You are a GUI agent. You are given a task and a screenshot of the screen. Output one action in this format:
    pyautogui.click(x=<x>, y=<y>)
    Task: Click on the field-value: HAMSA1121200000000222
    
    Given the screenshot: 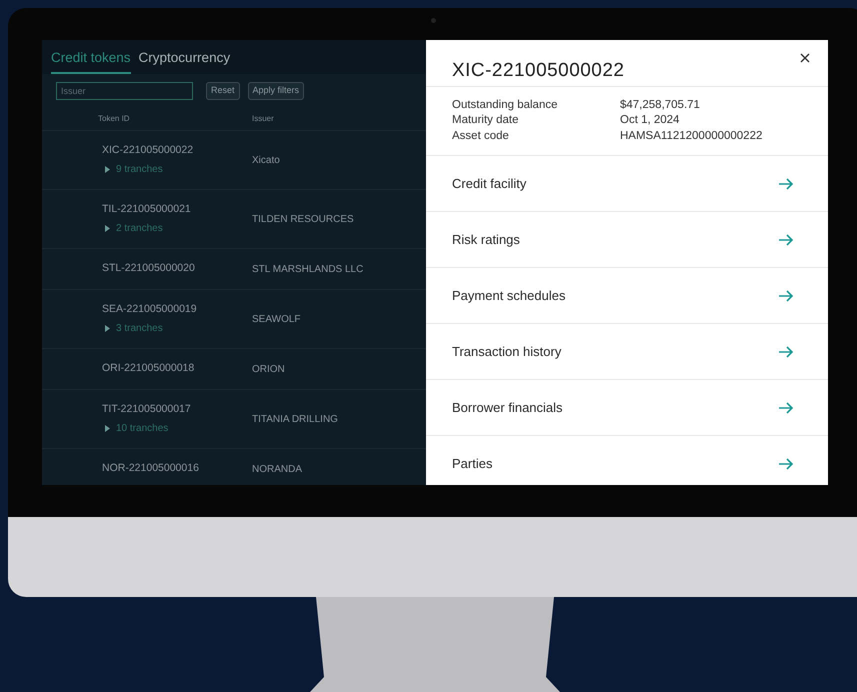 What is the action you would take?
    pyautogui.click(x=692, y=136)
    